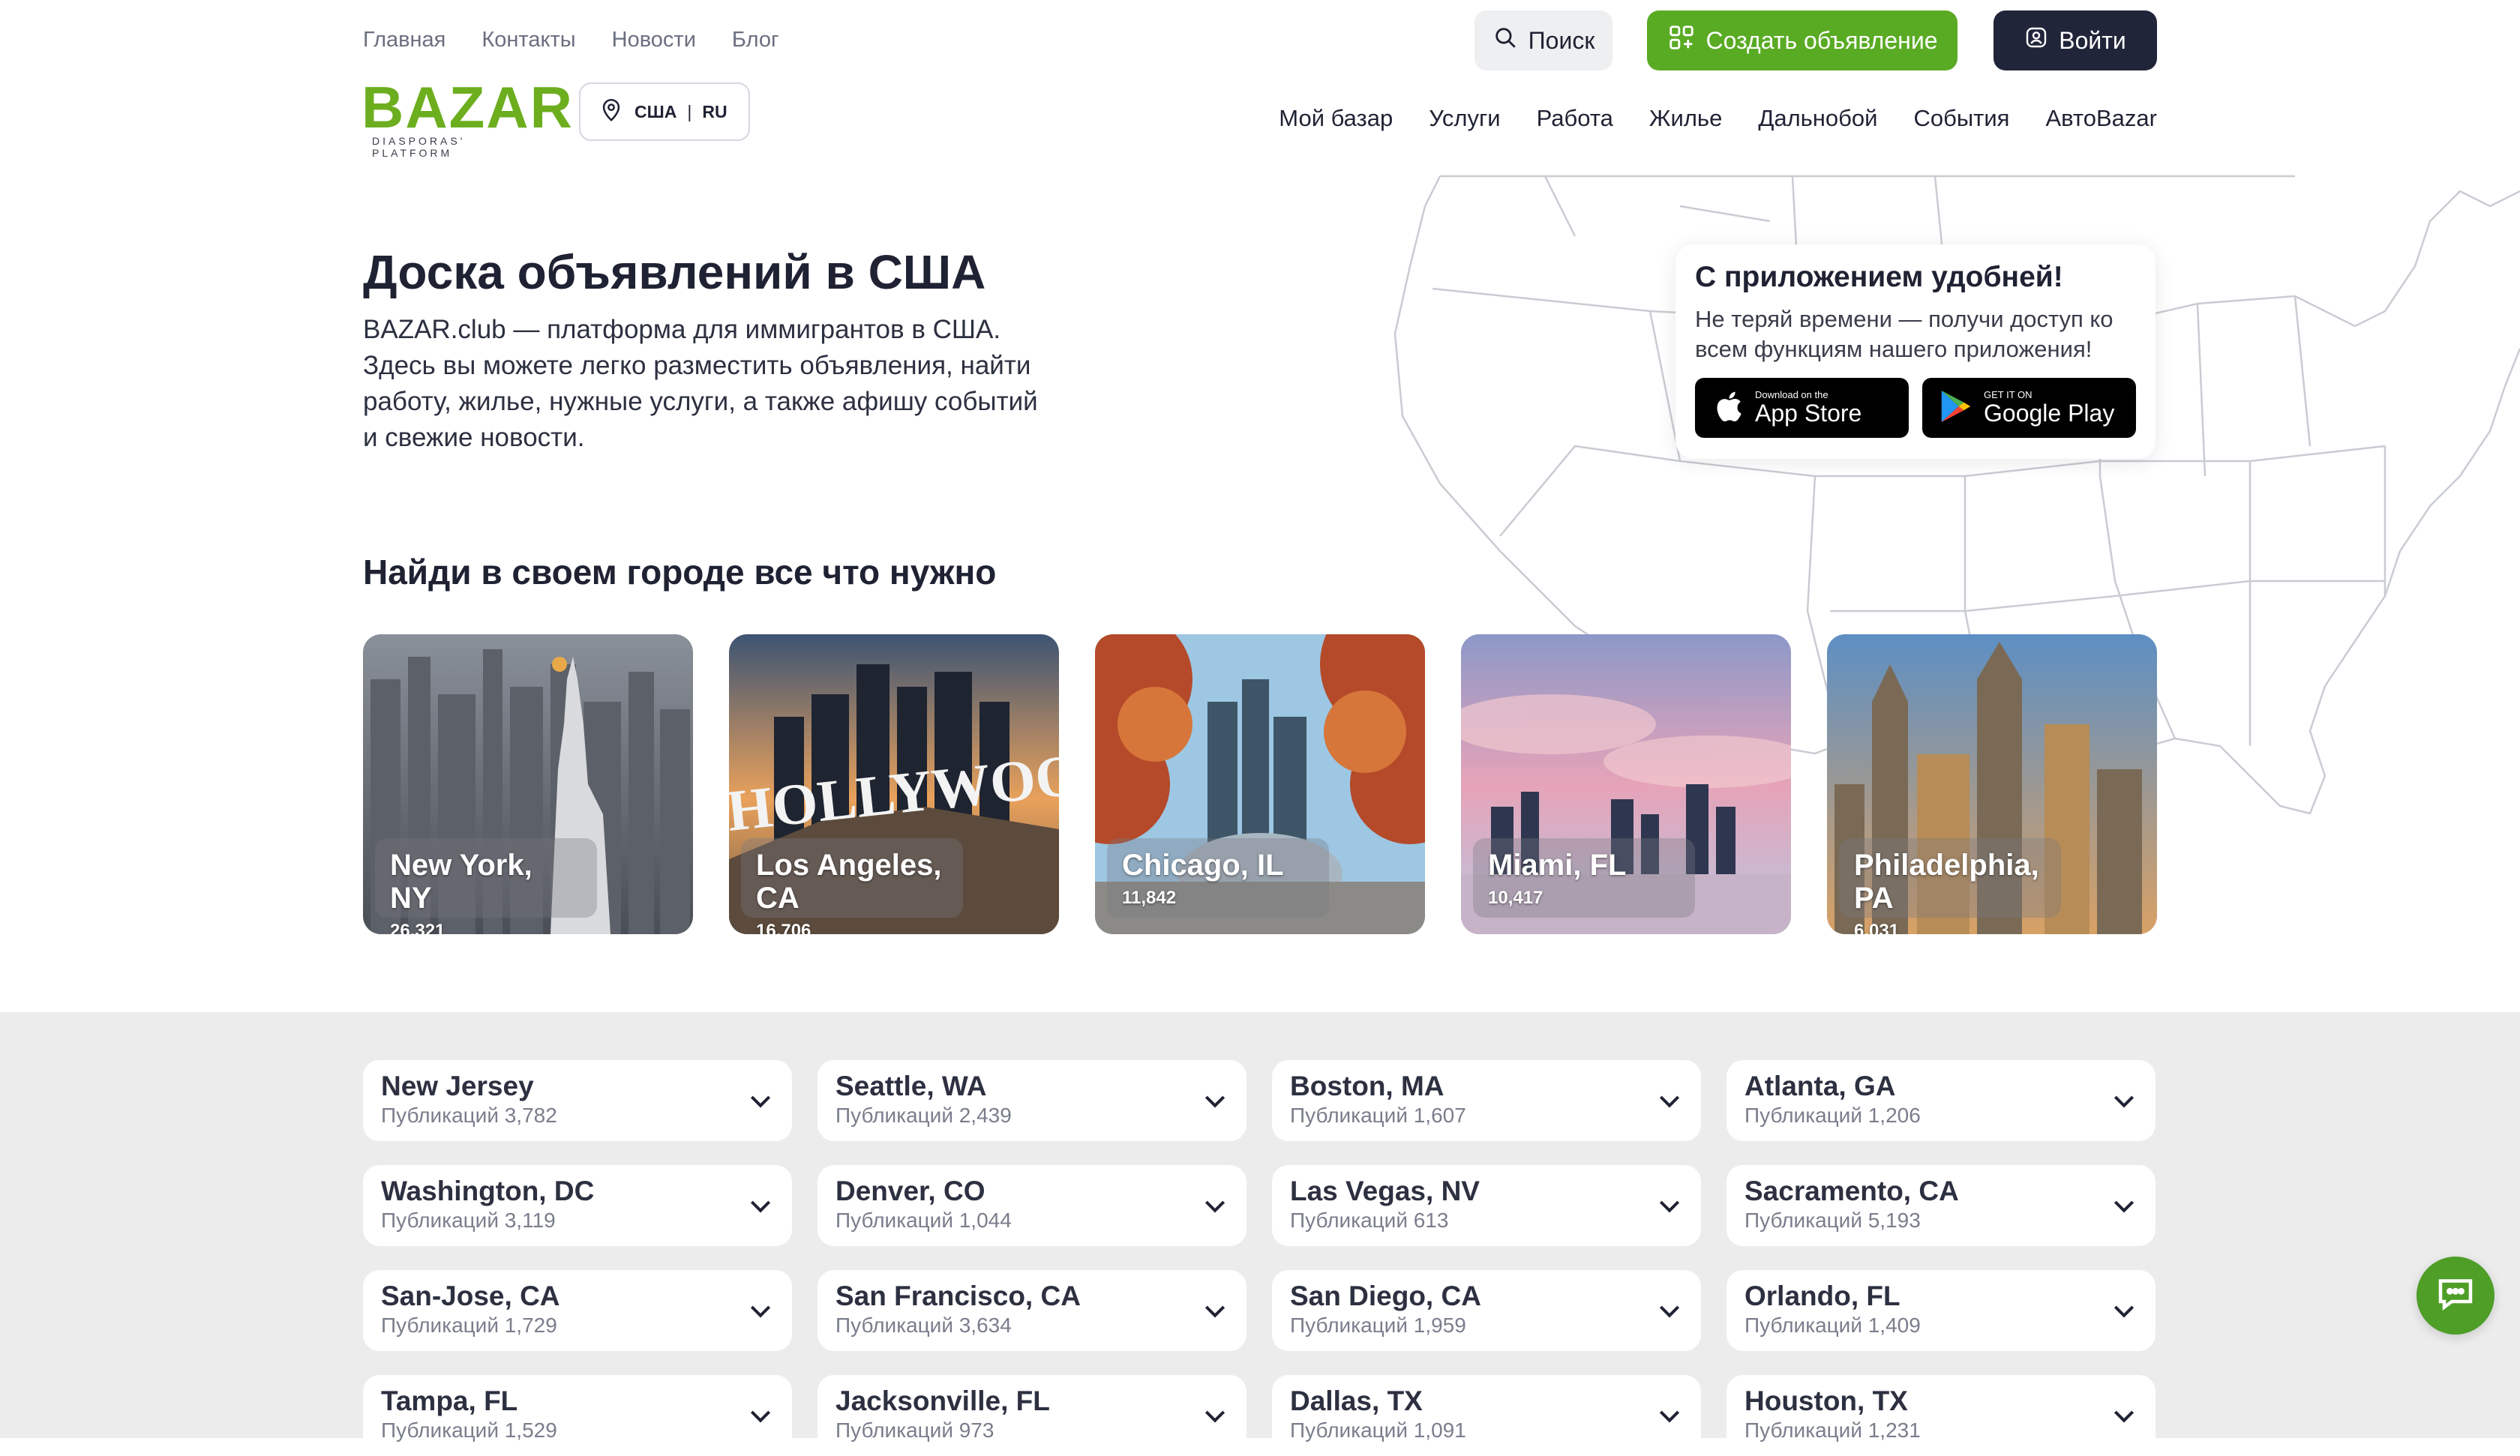  What do you see at coordinates (469, 1430) in the screenshot?
I see `city-publications: Публикаций 1,529` at bounding box center [469, 1430].